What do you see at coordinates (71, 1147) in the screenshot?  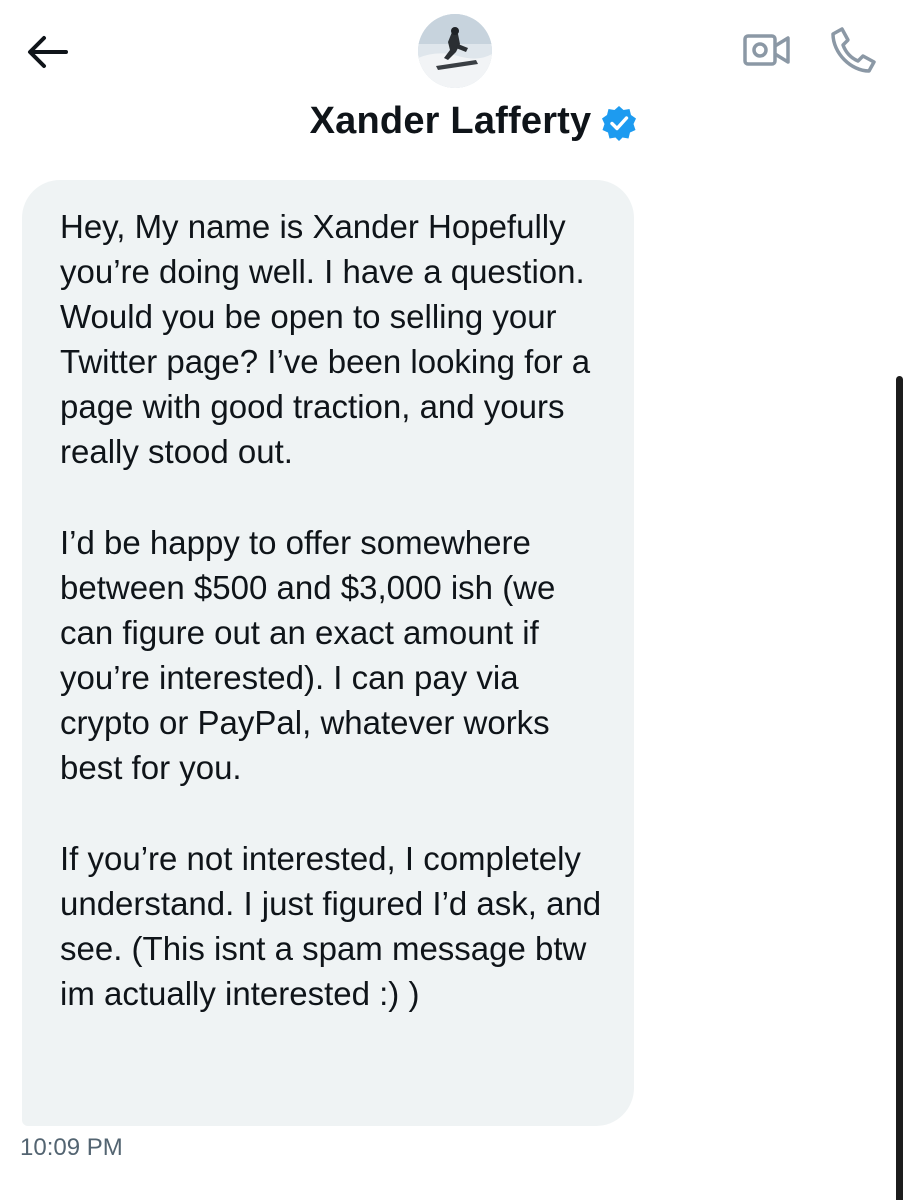 I see `message-timestamp: 10:09 PM` at bounding box center [71, 1147].